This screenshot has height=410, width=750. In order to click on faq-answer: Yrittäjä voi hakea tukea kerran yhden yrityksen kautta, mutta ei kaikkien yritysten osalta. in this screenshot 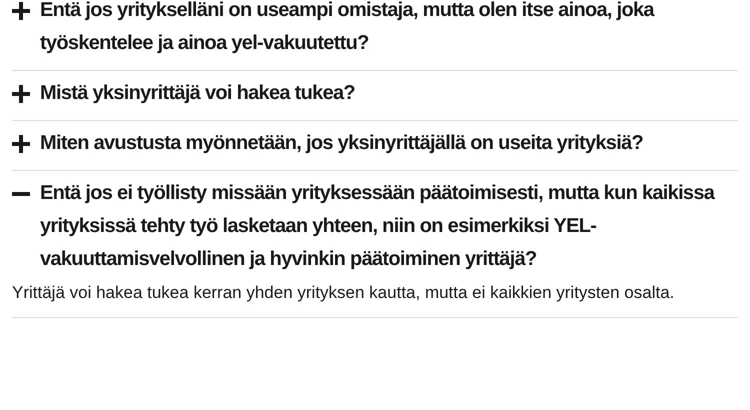, I will do `click(344, 293)`.